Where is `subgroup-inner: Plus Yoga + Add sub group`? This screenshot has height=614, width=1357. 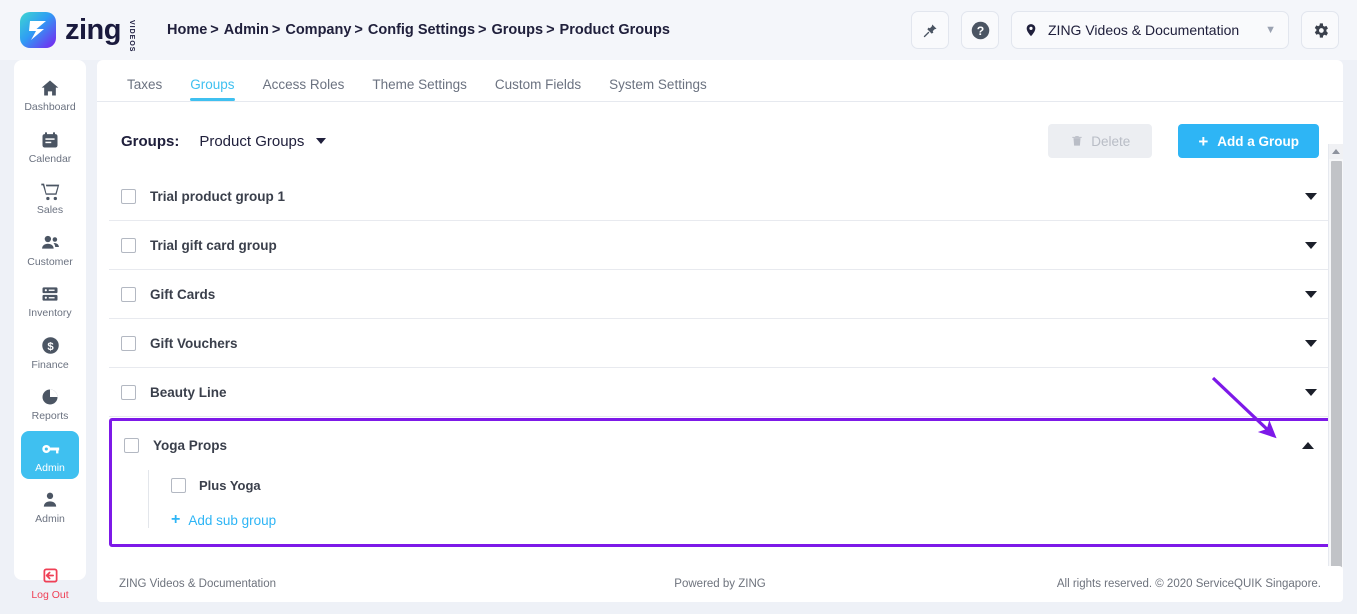
subgroup-inner: Plus Yoga + Add sub group is located at coordinates (738, 499).